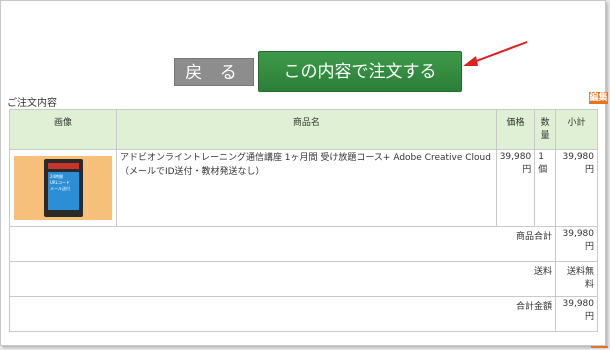  I want to click on grand-total-label: 合計金額, so click(282, 314).